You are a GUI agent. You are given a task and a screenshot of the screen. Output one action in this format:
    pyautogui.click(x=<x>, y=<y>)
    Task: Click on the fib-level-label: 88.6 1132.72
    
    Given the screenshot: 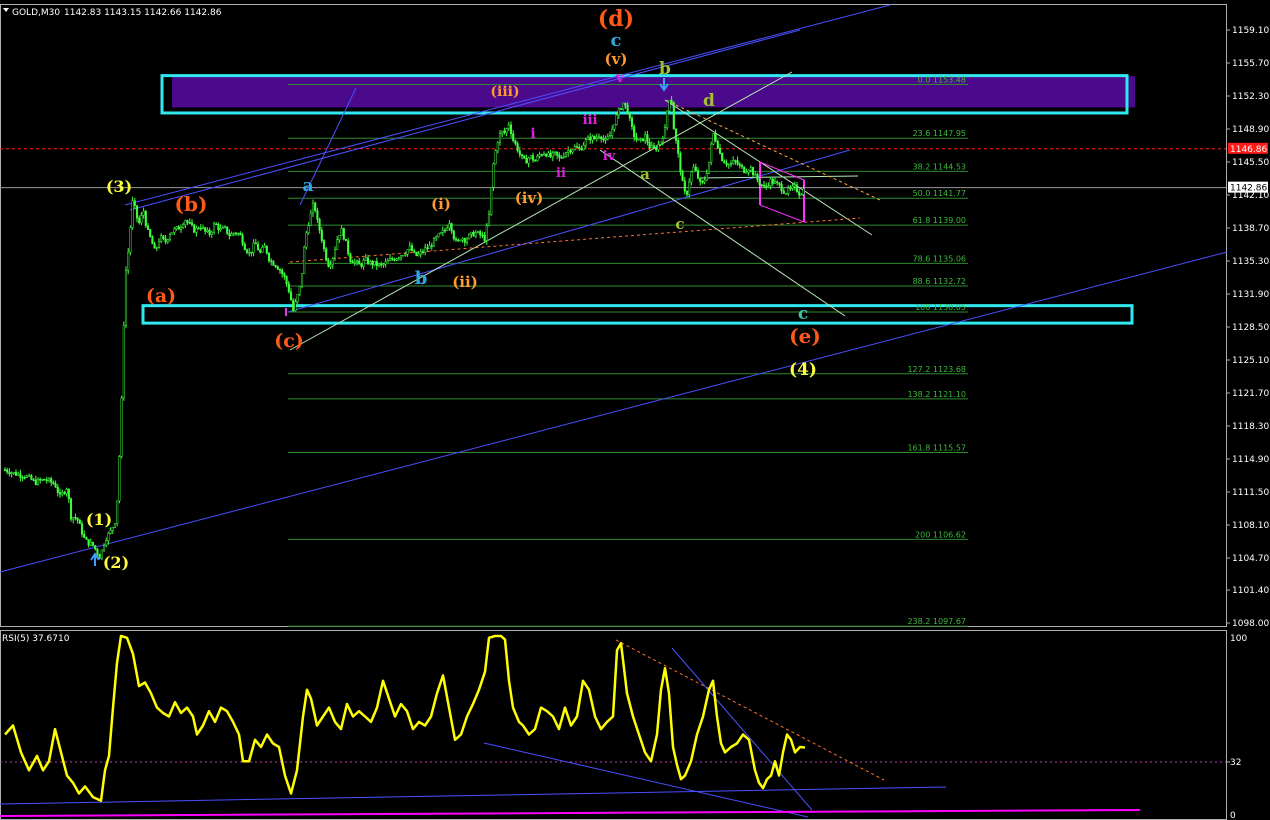 What is the action you would take?
    pyautogui.click(x=939, y=281)
    